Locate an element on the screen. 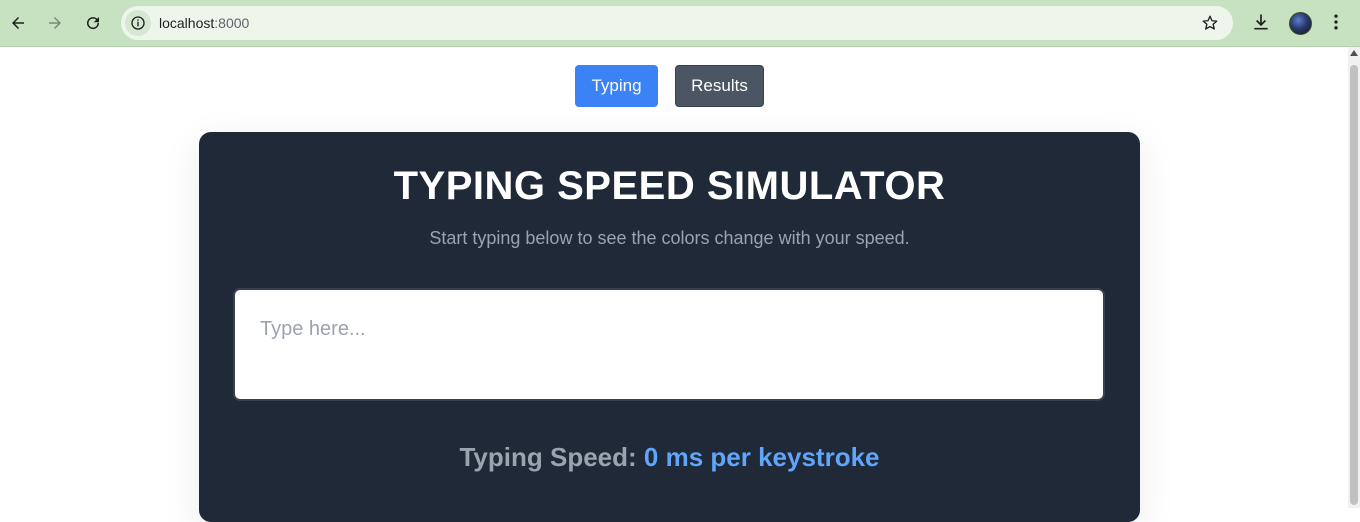 The height and width of the screenshot is (522, 1360). reload-icon is located at coordinates (93, 23).